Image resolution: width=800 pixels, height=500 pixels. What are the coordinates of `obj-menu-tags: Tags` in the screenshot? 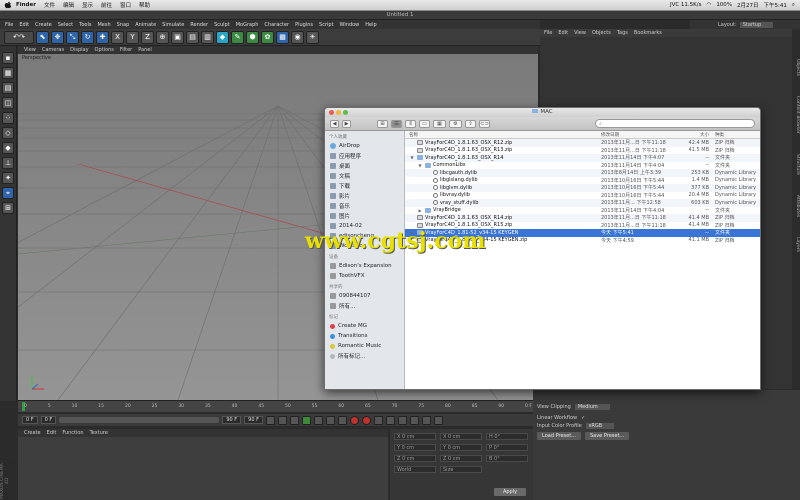 It's located at (622, 33).